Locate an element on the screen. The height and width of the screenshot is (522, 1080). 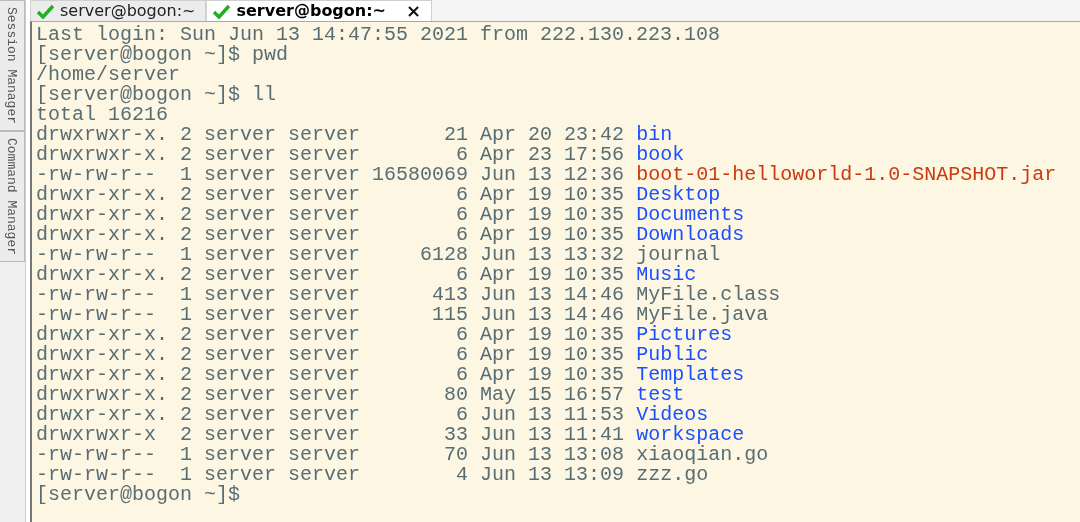
terminal-text: total 16216 is located at coordinates (102, 114).